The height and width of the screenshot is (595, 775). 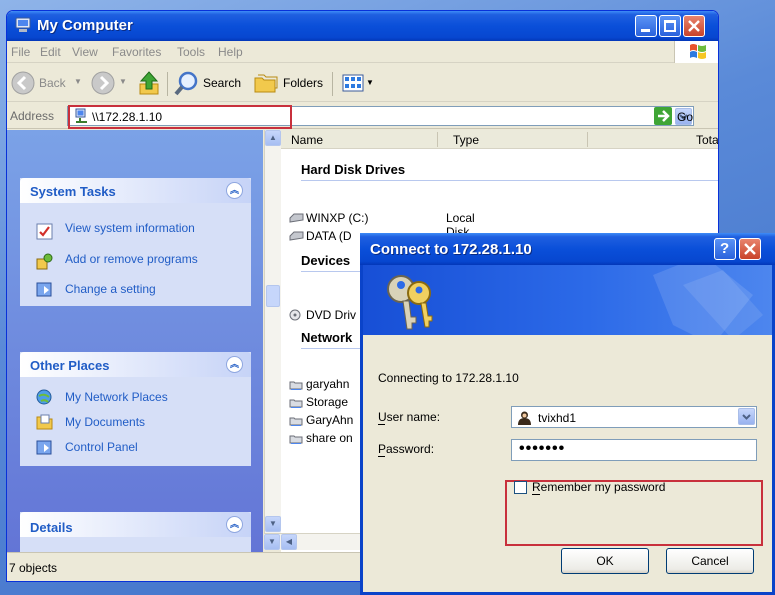 I want to click on list-item: share on, so click(x=321, y=438).